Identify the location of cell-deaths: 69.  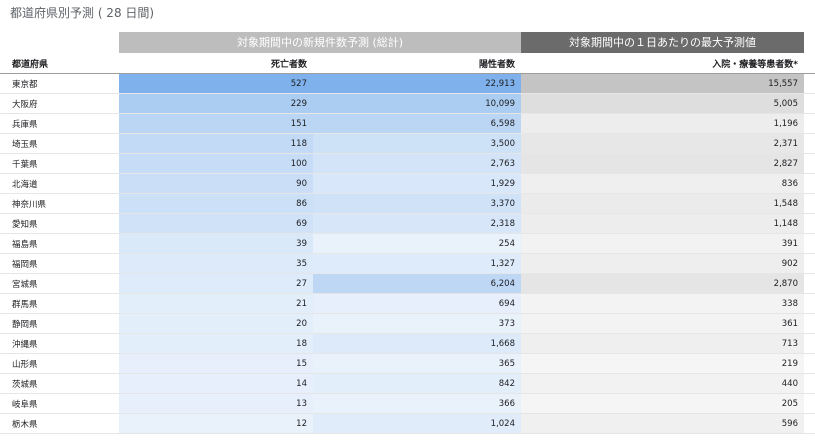
(216, 223).